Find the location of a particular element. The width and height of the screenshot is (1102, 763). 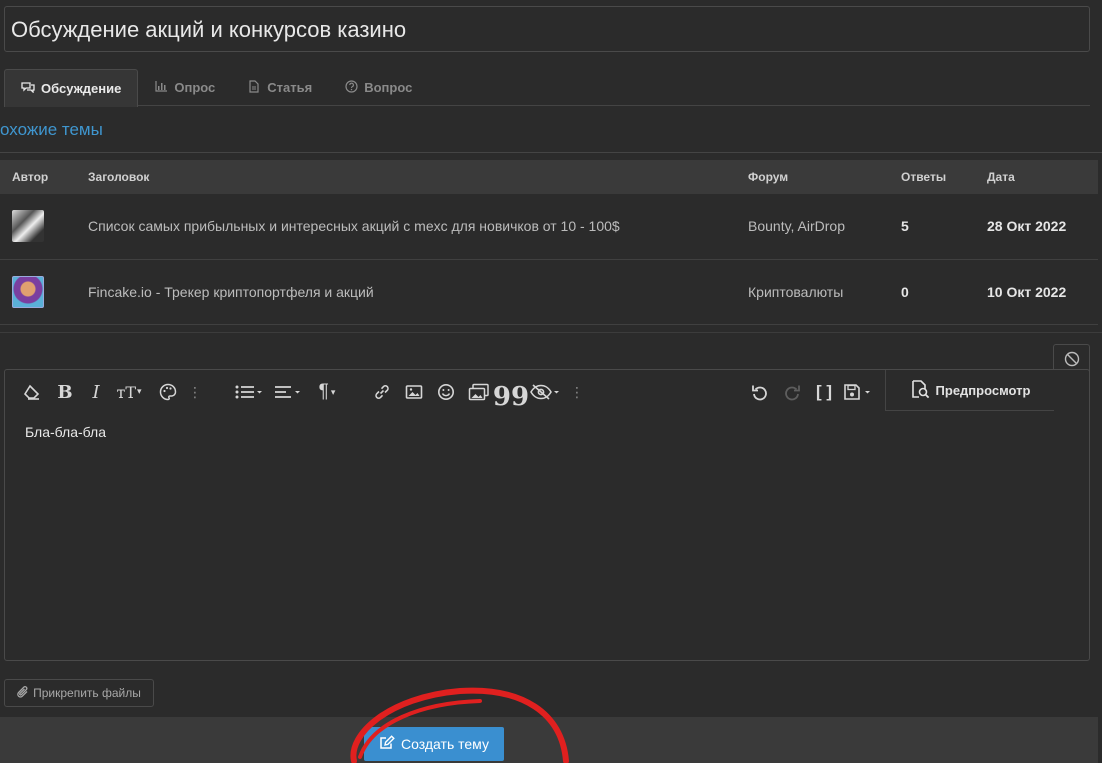

comments-icon is located at coordinates (28, 88).